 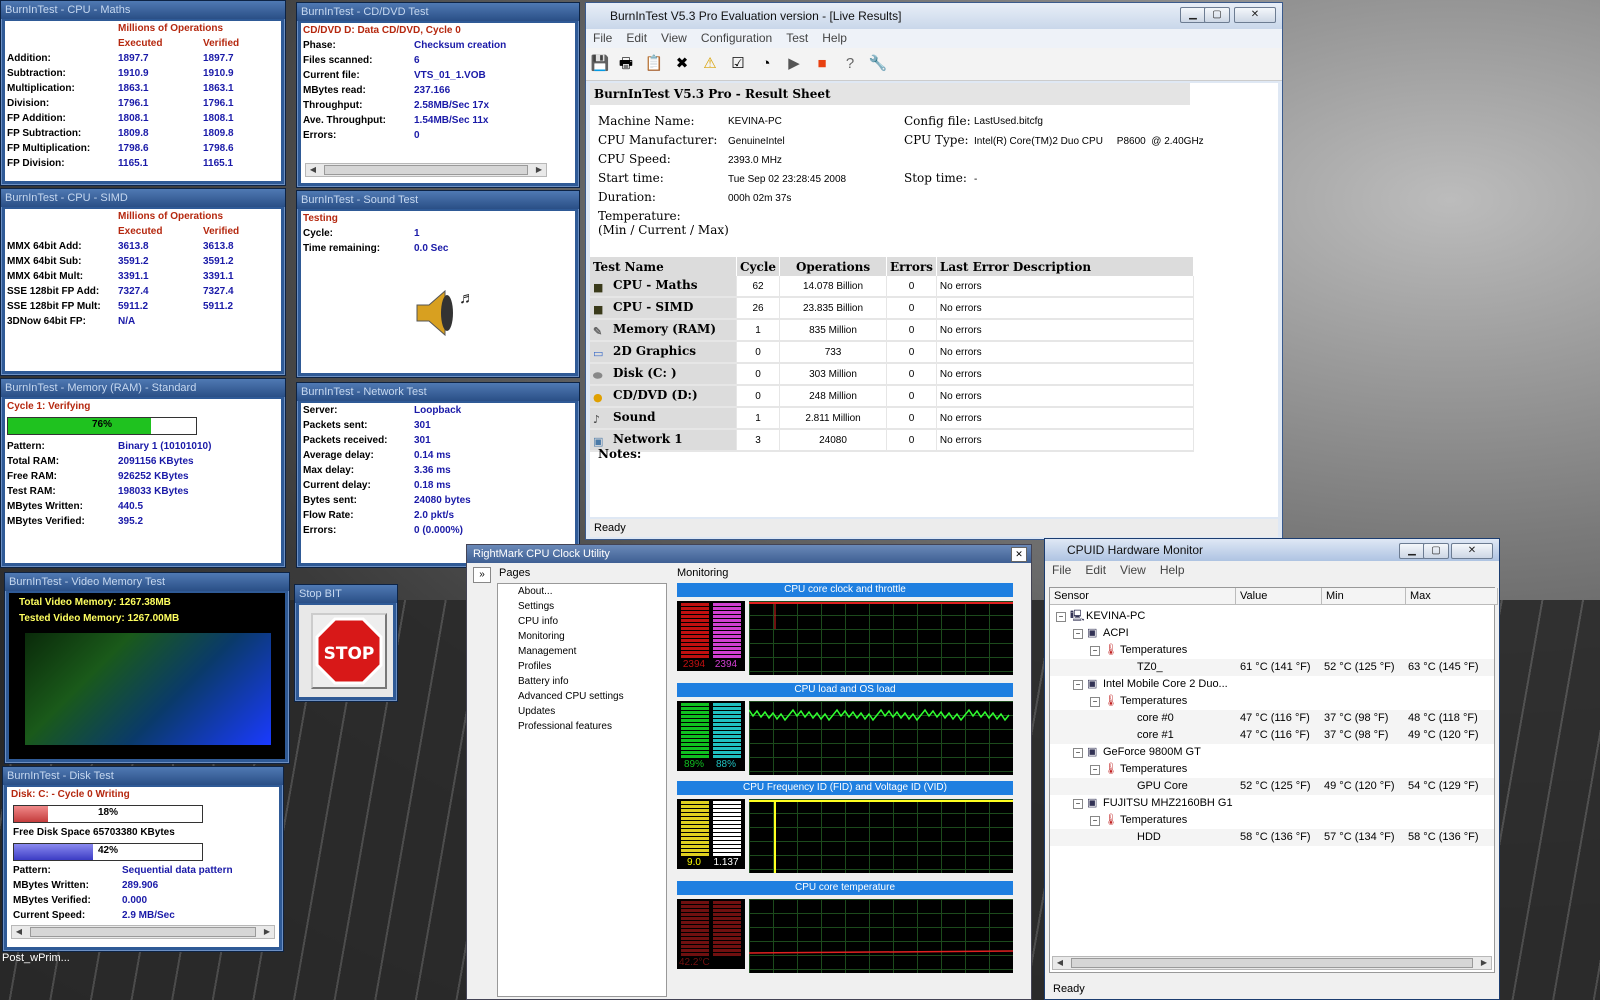 What do you see at coordinates (1172, 570) in the screenshot?
I see `hw-menu-help: Help` at bounding box center [1172, 570].